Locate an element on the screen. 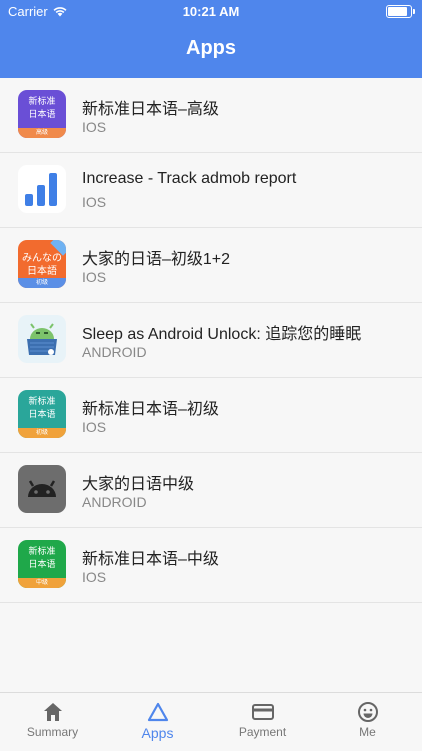 This screenshot has width=422, height=751. list-item: 大家的日语中级 ANDROID is located at coordinates (211, 490).